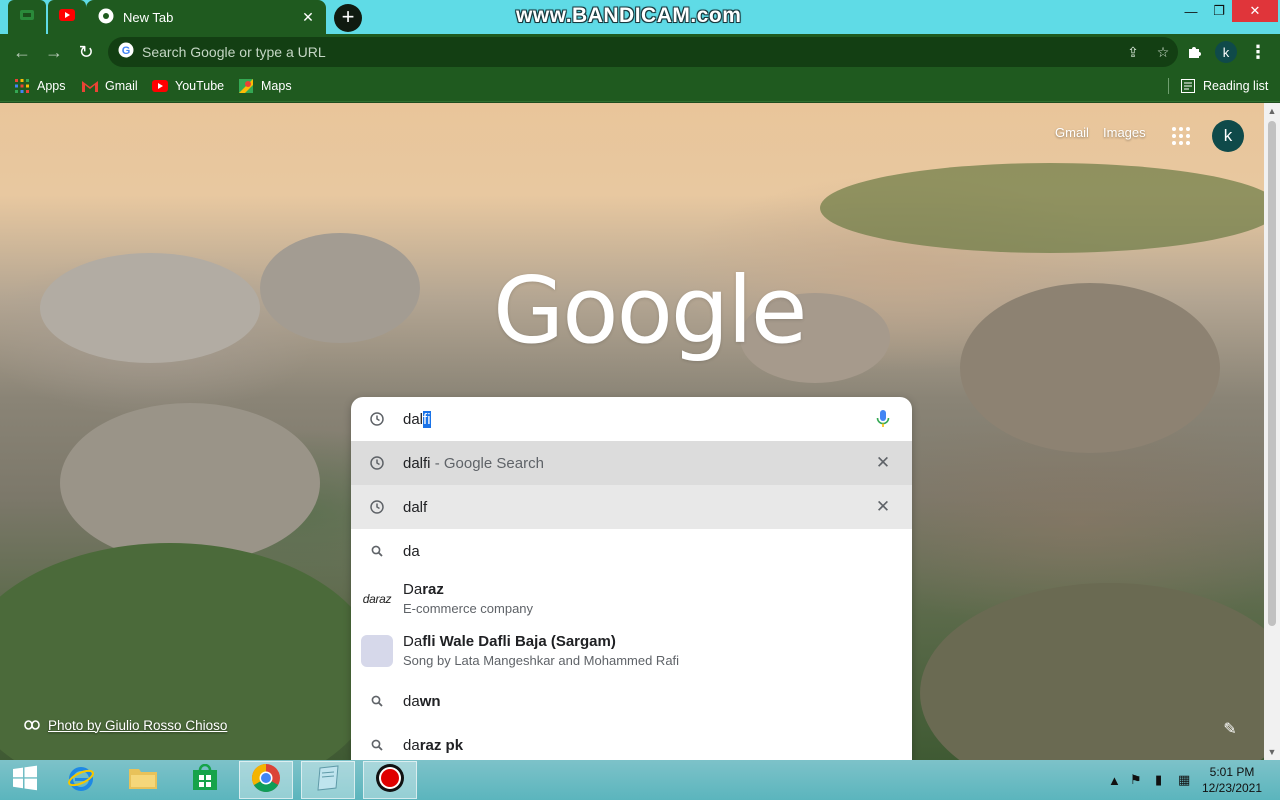  I want to click on google-g-icon: G, so click(126, 52).